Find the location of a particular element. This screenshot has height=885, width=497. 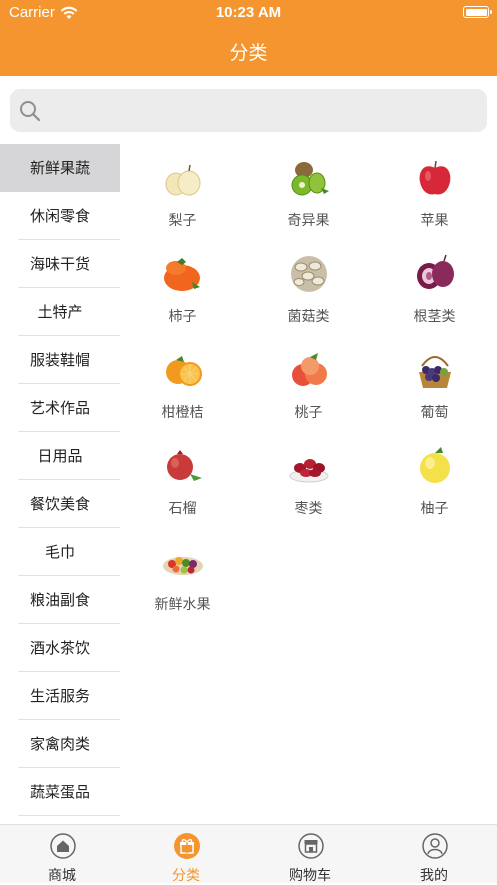

sidebar-item-vegetables-eggs: 蔬菜蛋品 is located at coordinates (60, 792).